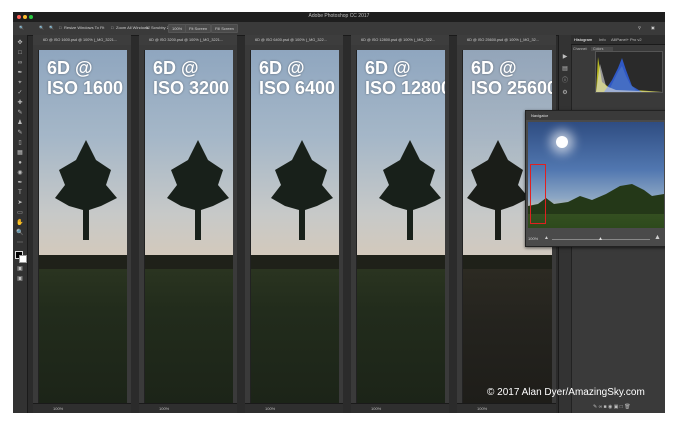 This screenshot has width=680, height=428. What do you see at coordinates (565, 93) in the screenshot?
I see `adjust-panel-icon: ⚙` at bounding box center [565, 93].